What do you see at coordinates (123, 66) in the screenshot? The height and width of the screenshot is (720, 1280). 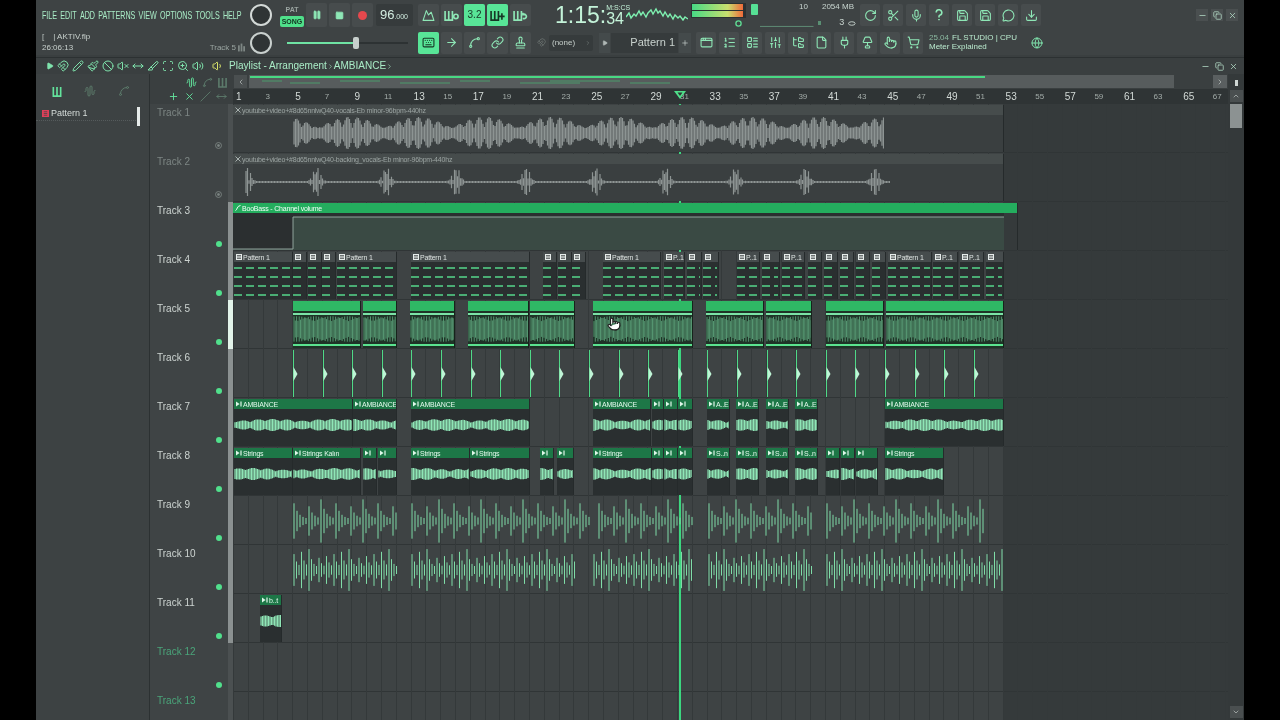 I see `mute-icon` at bounding box center [123, 66].